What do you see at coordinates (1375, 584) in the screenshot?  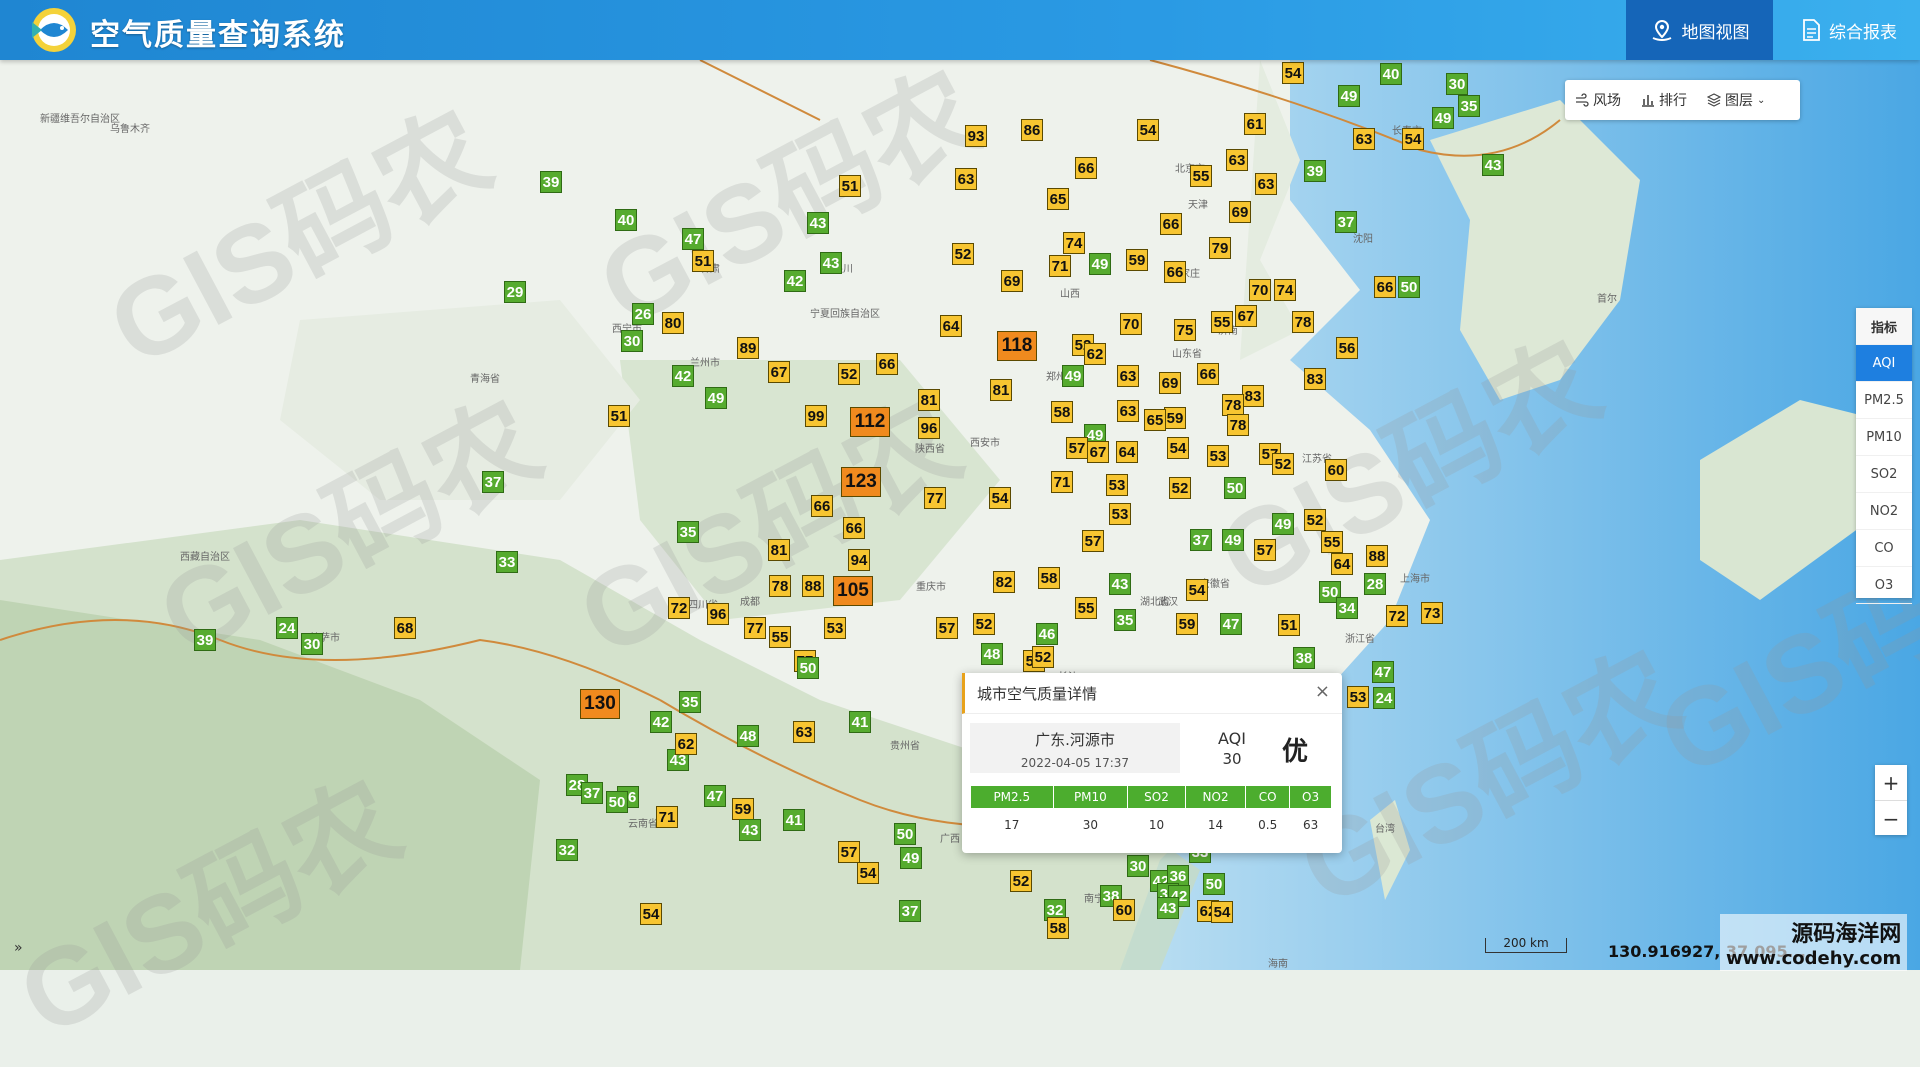 I see `aqi-marker: 28` at bounding box center [1375, 584].